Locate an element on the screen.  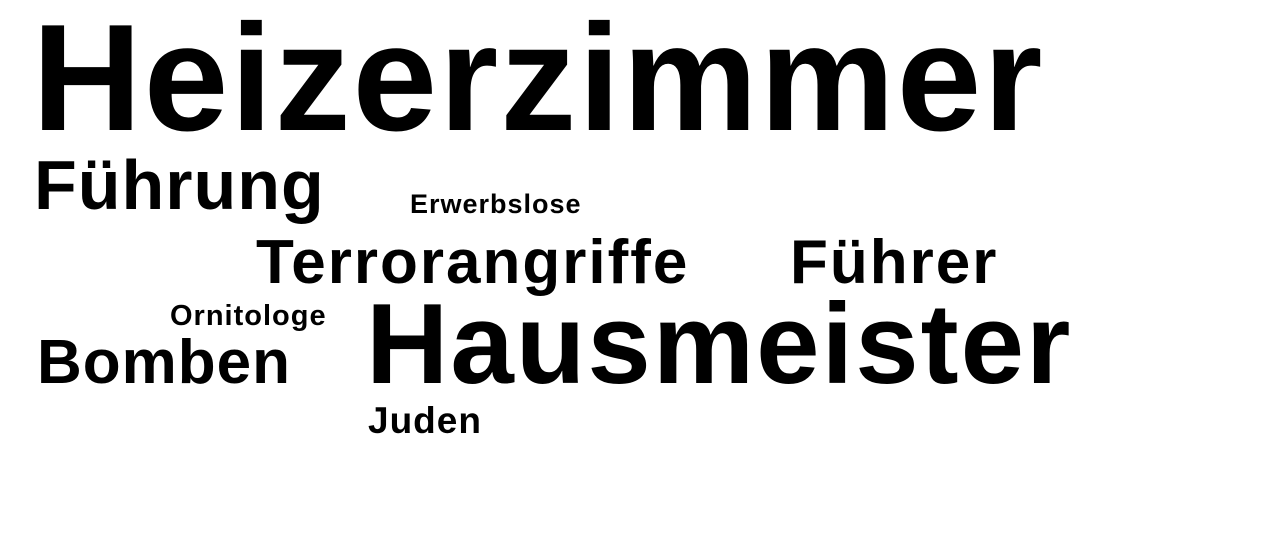
word-fuehrung: Führung is located at coordinates (179, 185).